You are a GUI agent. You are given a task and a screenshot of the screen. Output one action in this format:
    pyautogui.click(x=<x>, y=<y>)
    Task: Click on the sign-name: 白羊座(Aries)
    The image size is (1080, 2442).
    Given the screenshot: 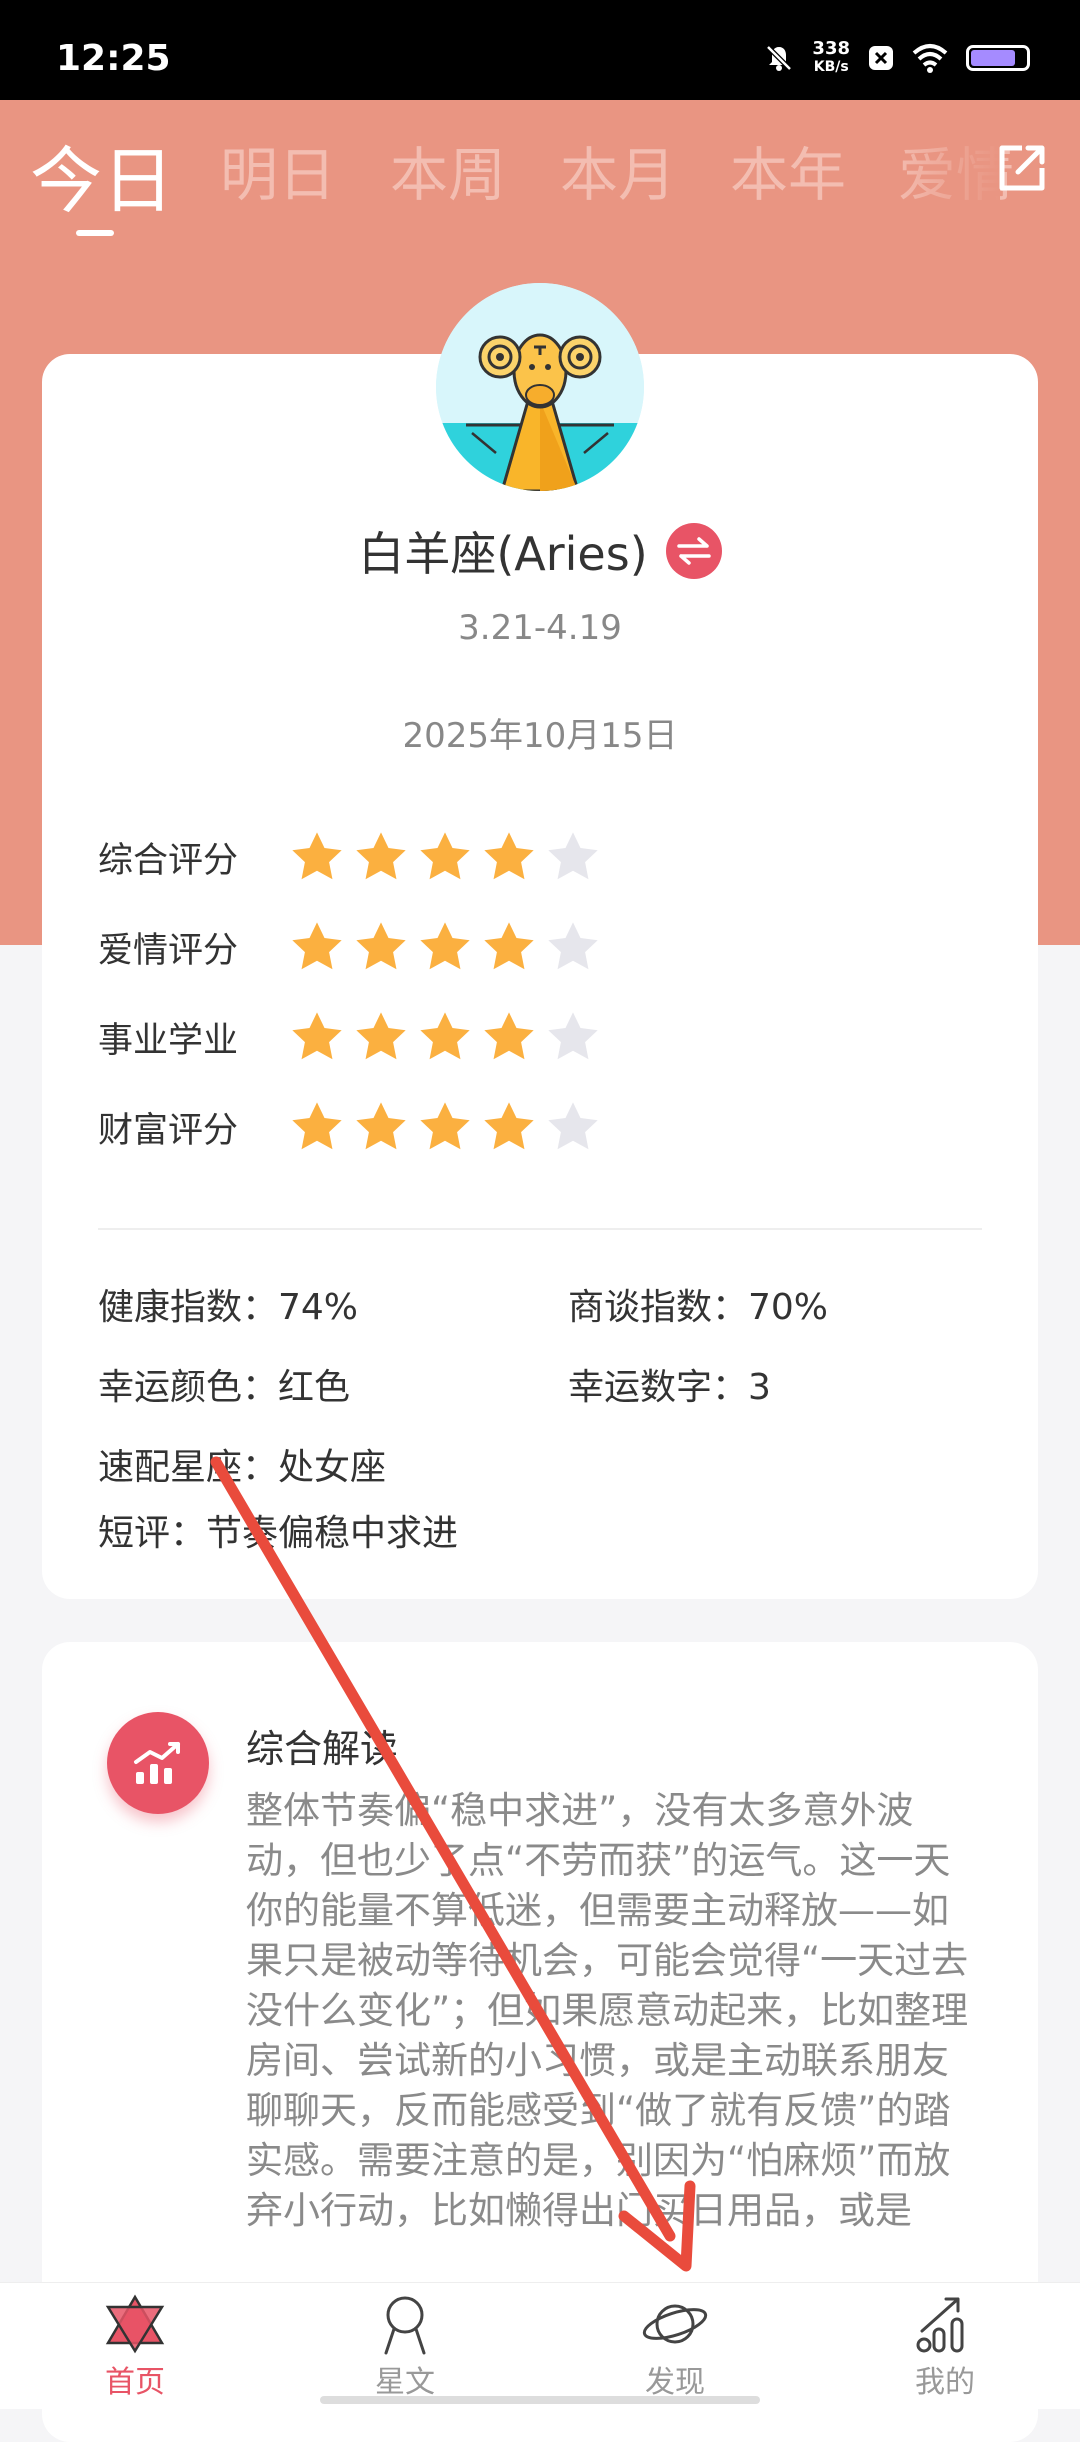 What is the action you would take?
    pyautogui.click(x=503, y=554)
    